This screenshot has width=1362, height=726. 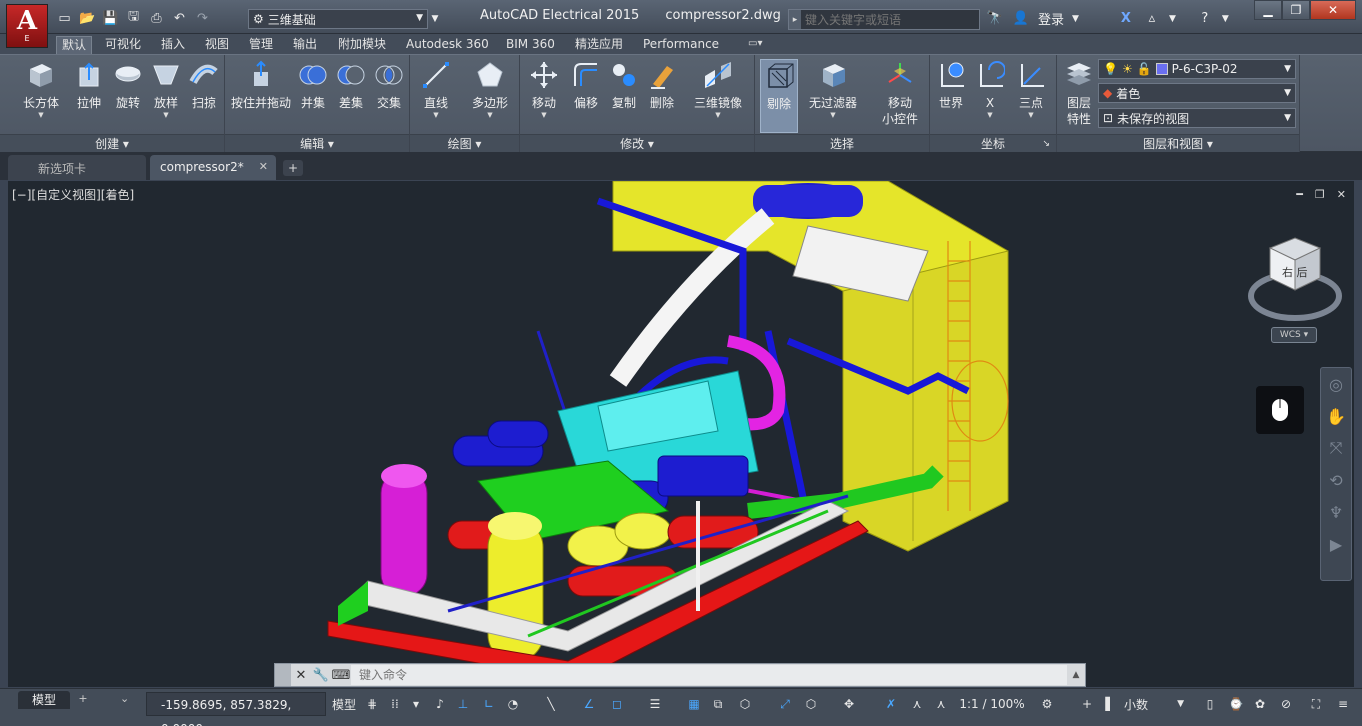 I want to click on dynamic-ucs-icon: ⤢, so click(x=785, y=704).